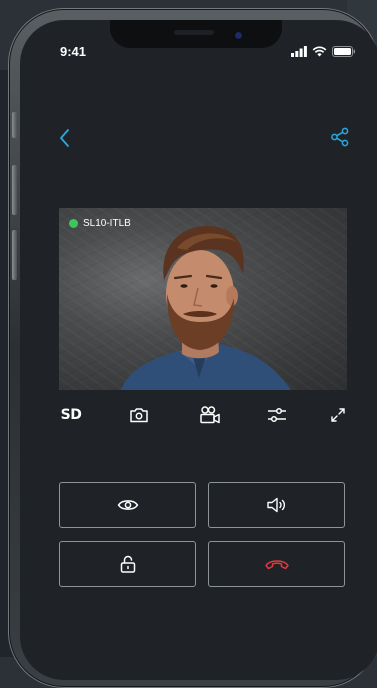 The height and width of the screenshot is (688, 377). I want to click on volume-up-button, so click(14, 190).